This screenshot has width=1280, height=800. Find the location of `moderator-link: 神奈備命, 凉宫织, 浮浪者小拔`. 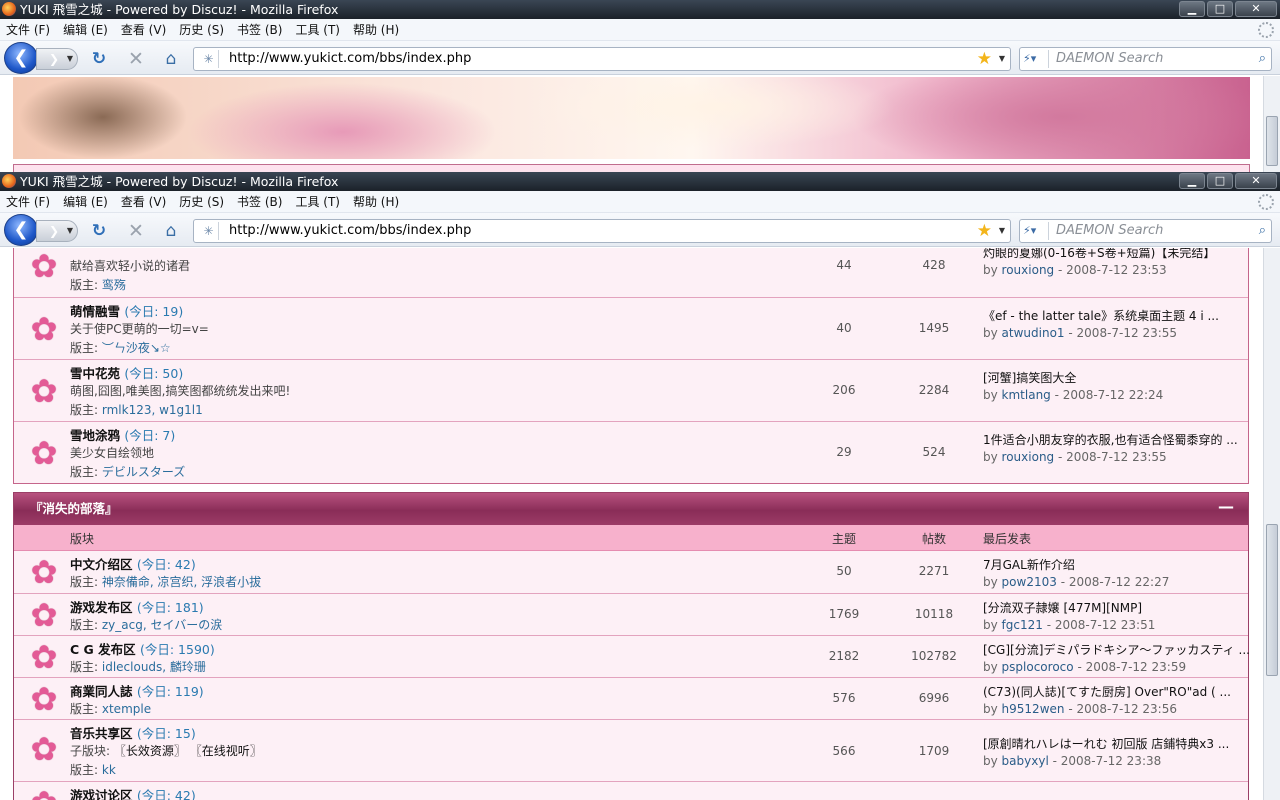

moderator-link: 神奈備命, 凉宫织, 浮浪者小拔 is located at coordinates (181, 582).